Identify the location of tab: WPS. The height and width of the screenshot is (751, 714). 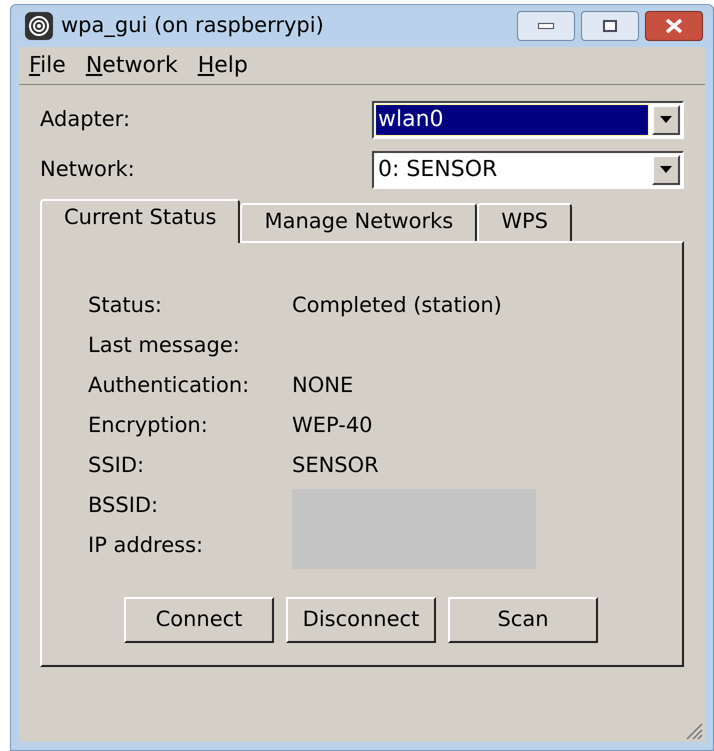
(524, 222).